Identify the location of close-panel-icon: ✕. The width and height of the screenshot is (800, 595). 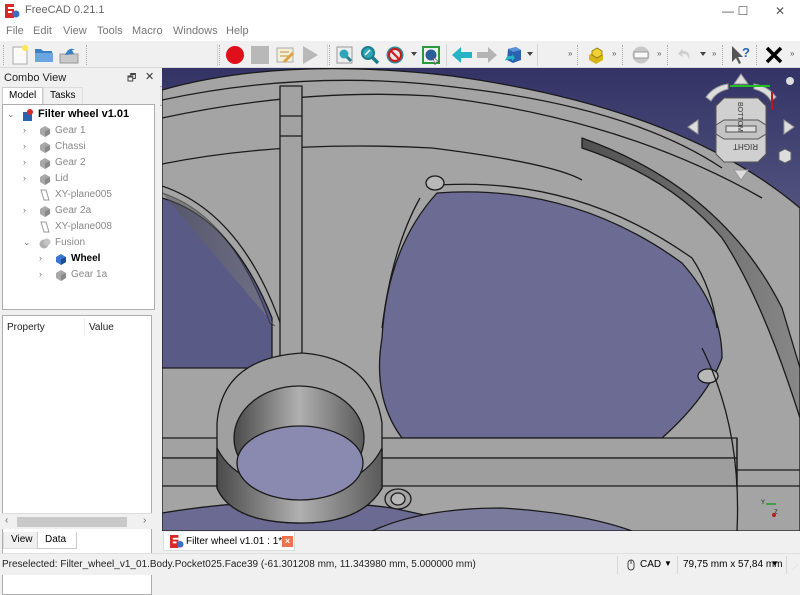
(149, 76).